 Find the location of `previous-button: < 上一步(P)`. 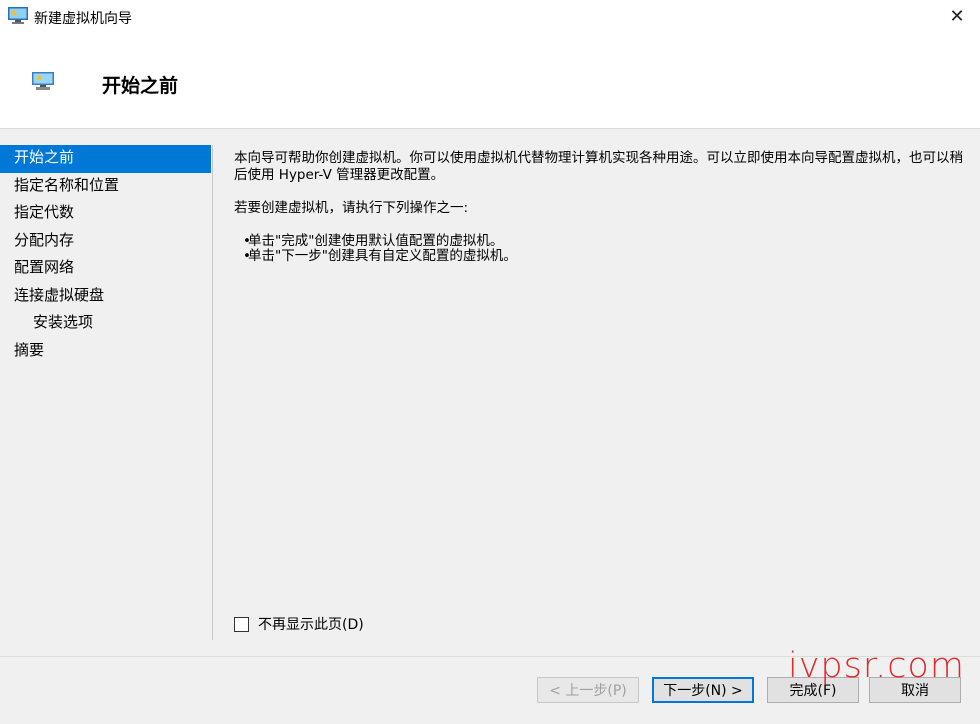

previous-button: < 上一步(P) is located at coordinates (588, 690).